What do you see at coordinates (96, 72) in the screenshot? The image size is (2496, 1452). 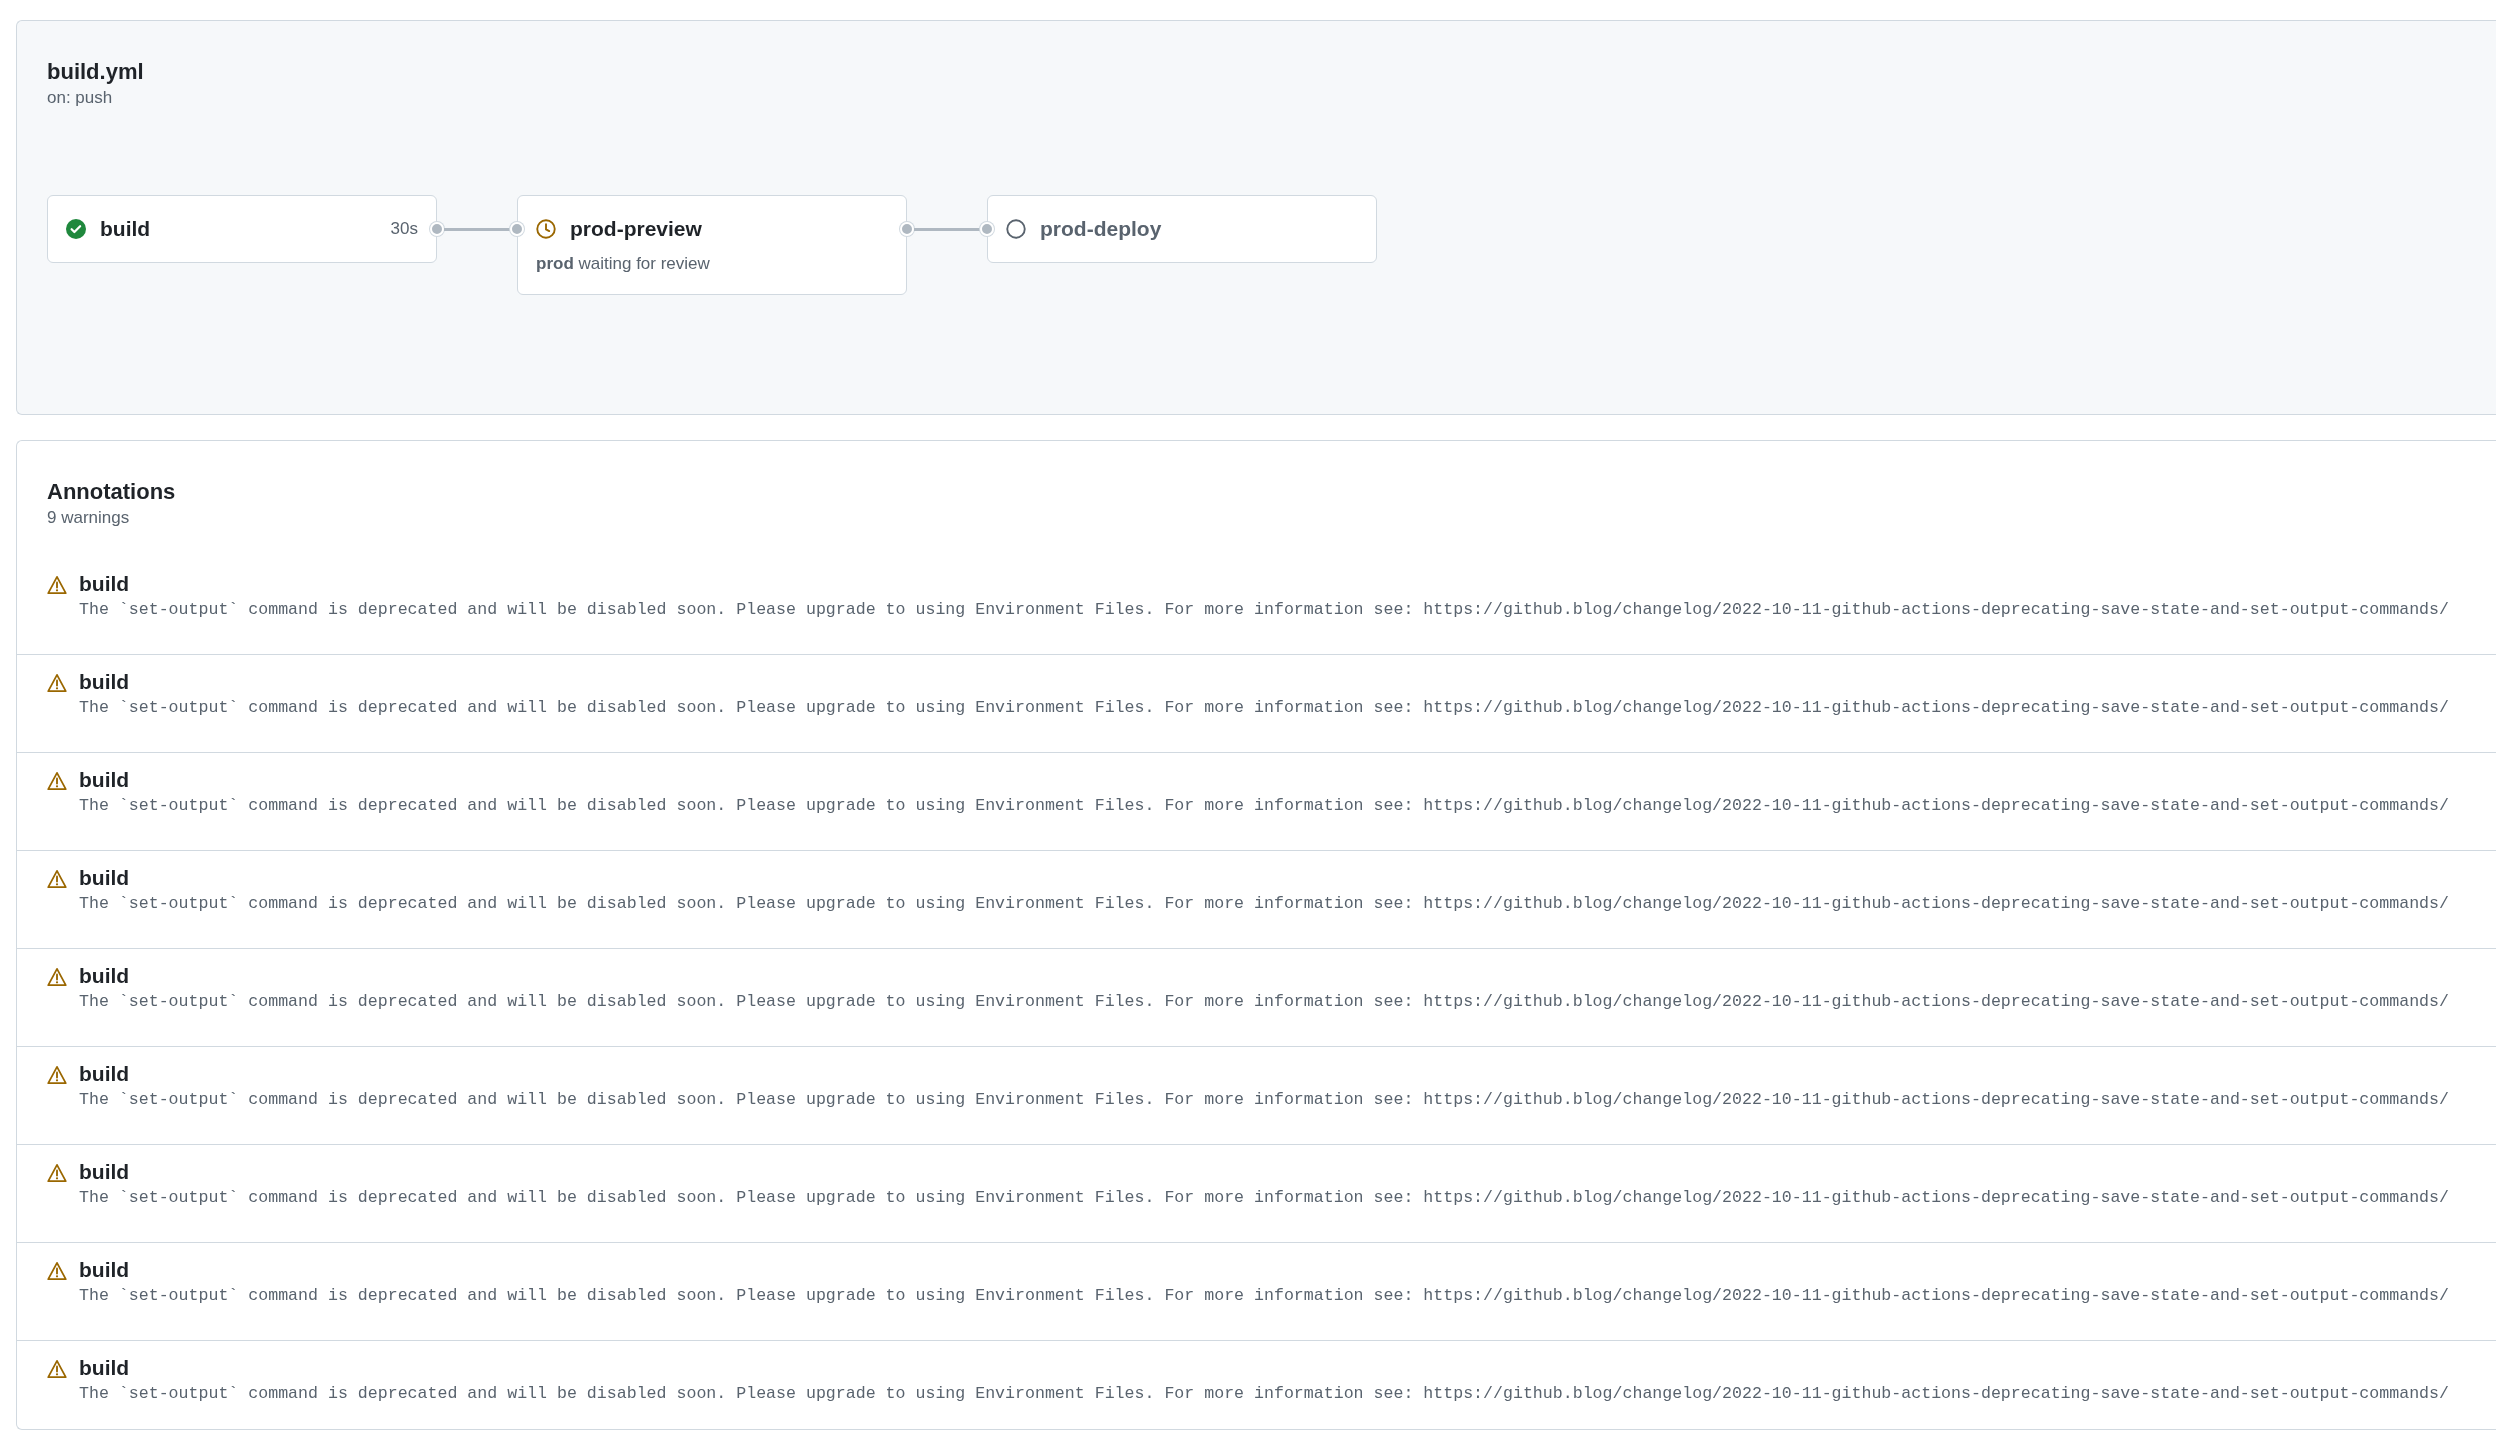 I see `workflow-title: build.yml` at bounding box center [96, 72].